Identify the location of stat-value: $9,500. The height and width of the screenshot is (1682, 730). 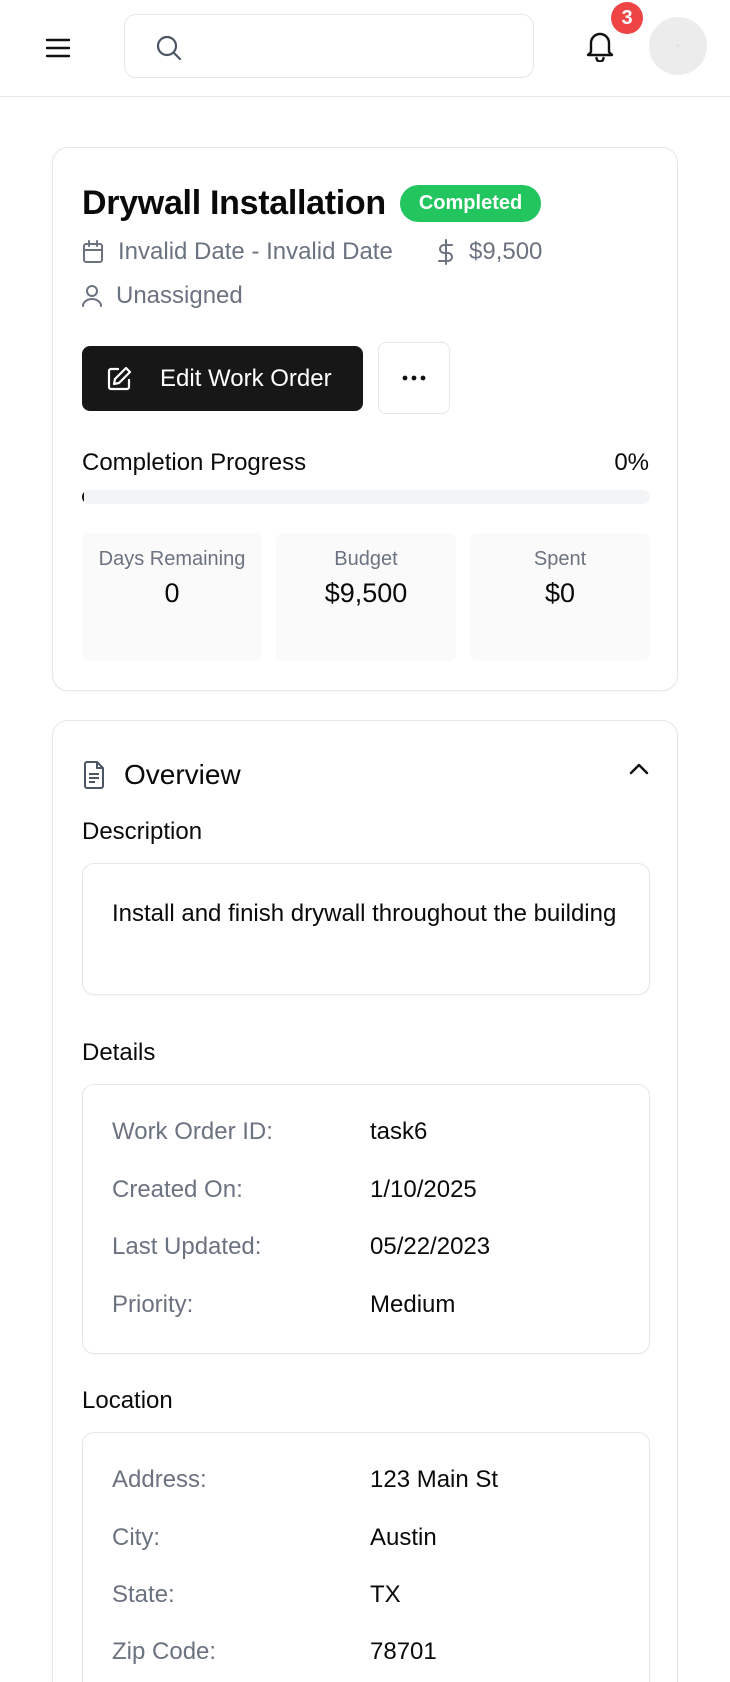
(366, 593).